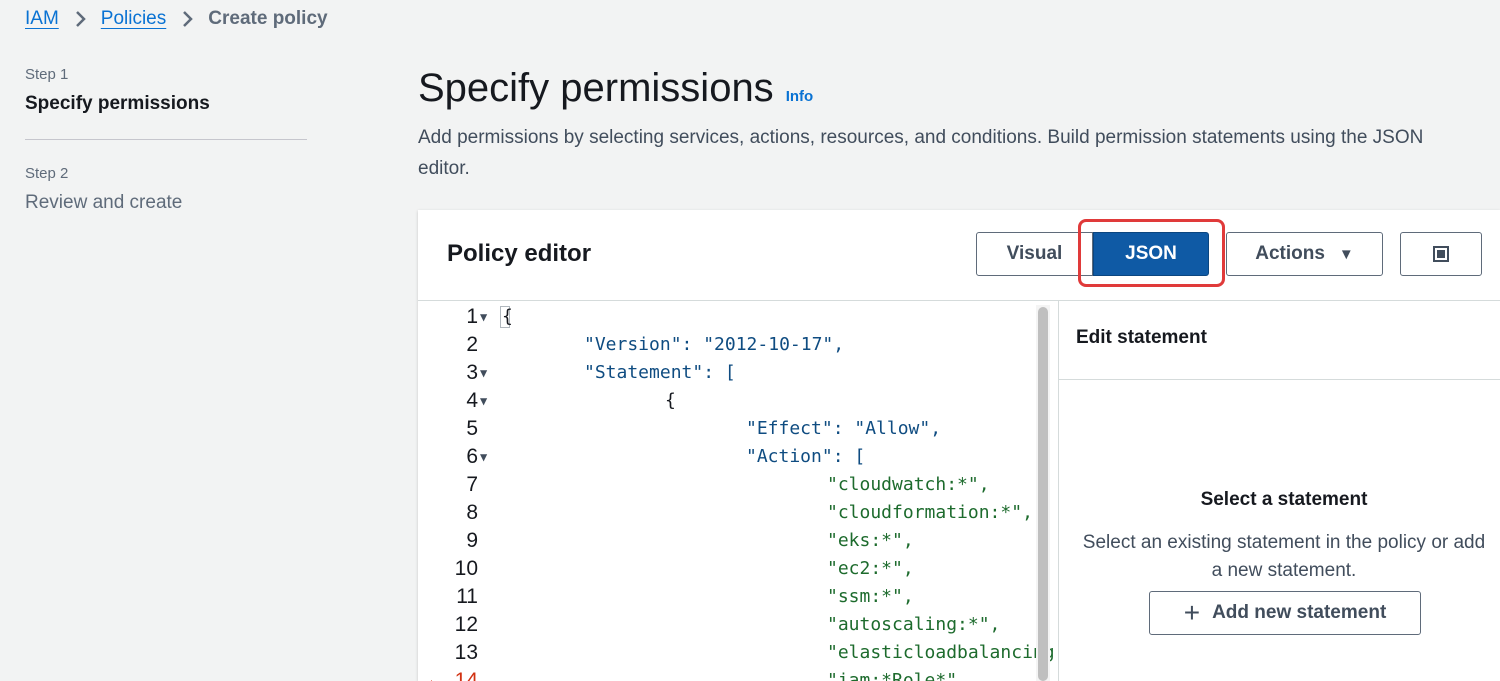  What do you see at coordinates (1346, 254) in the screenshot?
I see `caret-down-icon: ▼` at bounding box center [1346, 254].